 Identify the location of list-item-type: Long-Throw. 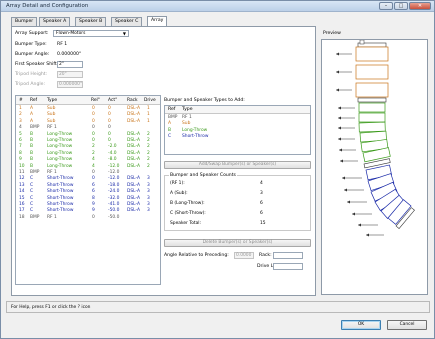
(195, 130).